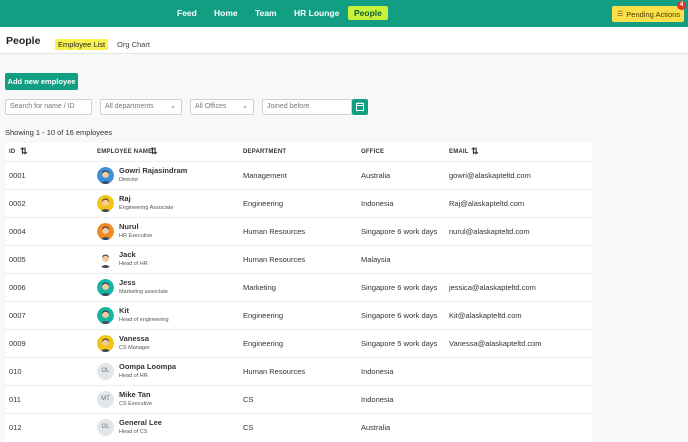  Describe the element at coordinates (41, 81) in the screenshot. I see `add-employee-button: Add new employee` at that location.